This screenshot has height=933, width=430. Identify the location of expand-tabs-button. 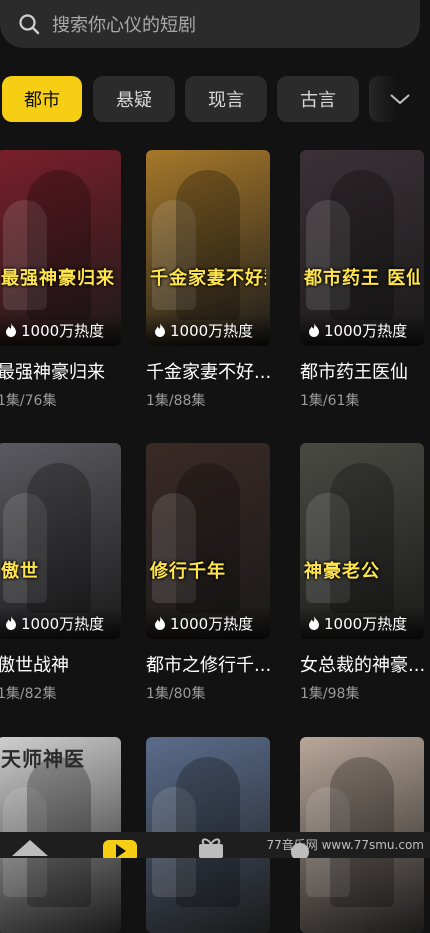
(400, 99).